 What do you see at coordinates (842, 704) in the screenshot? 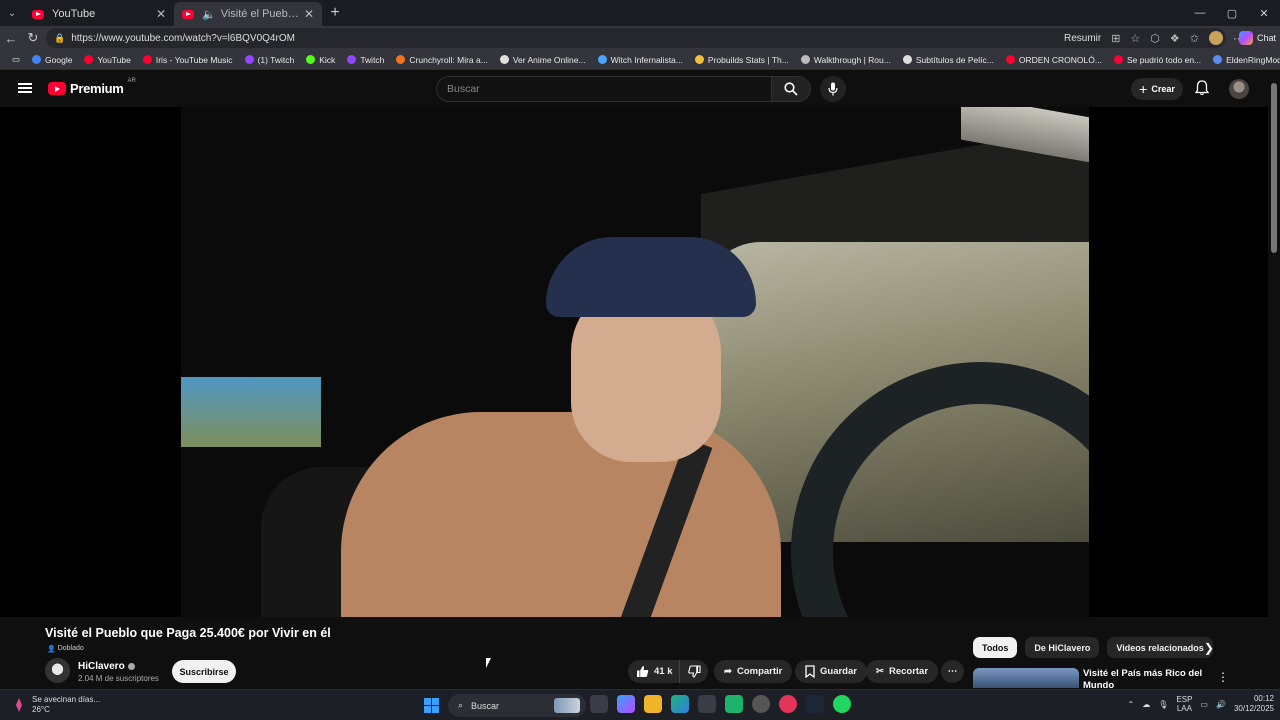
I see `spotify-icon` at bounding box center [842, 704].